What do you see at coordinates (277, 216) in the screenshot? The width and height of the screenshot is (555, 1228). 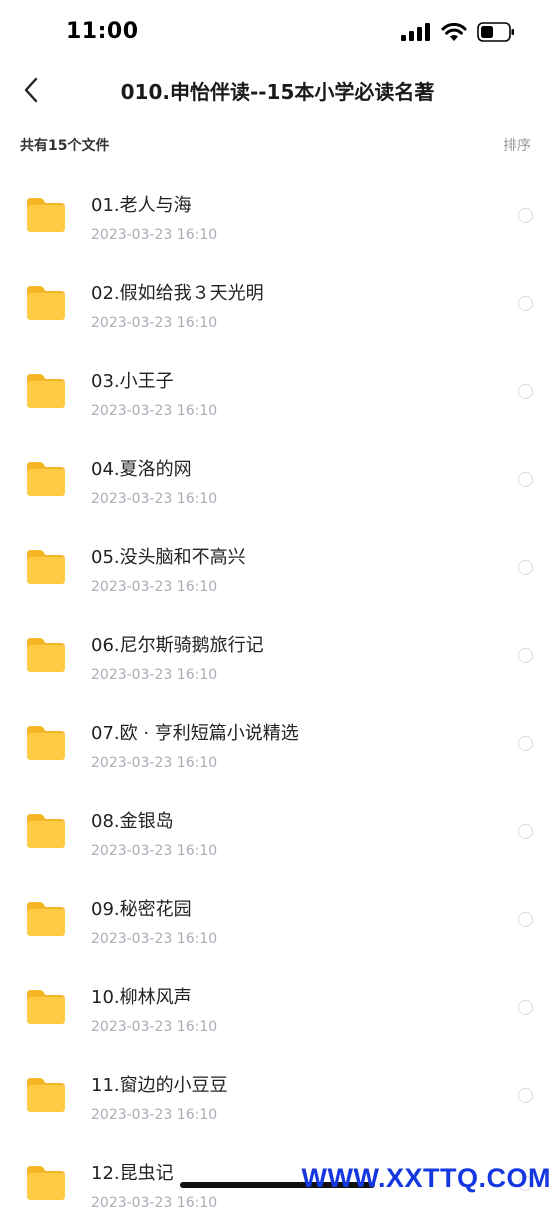 I see `list-item: 01.老人与海 2023-03-23 16:10` at bounding box center [277, 216].